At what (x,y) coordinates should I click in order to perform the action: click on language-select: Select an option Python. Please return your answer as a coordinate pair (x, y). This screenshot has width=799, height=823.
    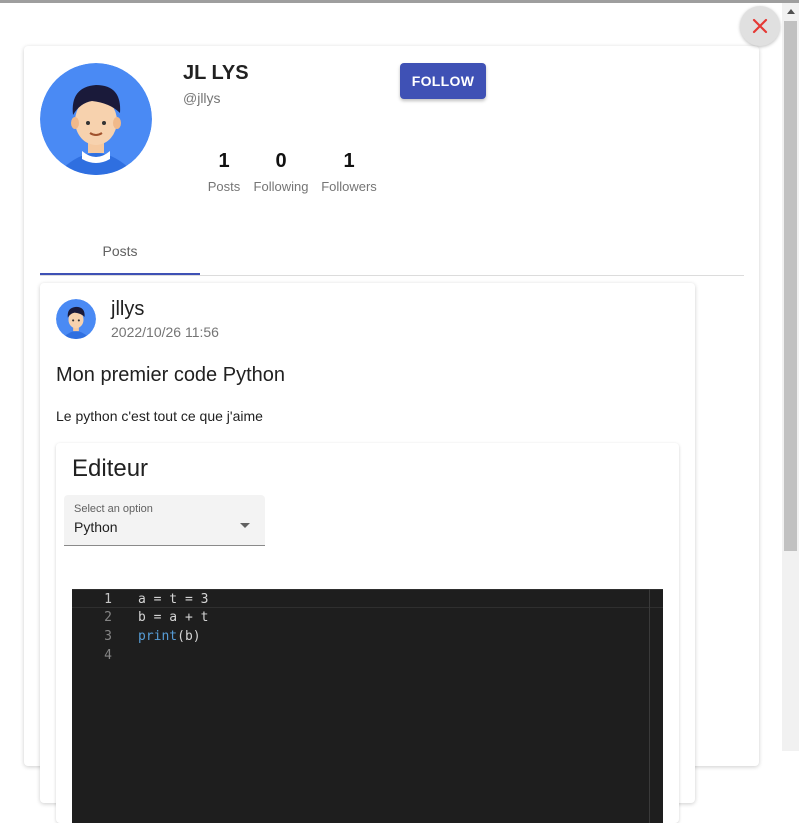
    Looking at the image, I should click on (164, 520).